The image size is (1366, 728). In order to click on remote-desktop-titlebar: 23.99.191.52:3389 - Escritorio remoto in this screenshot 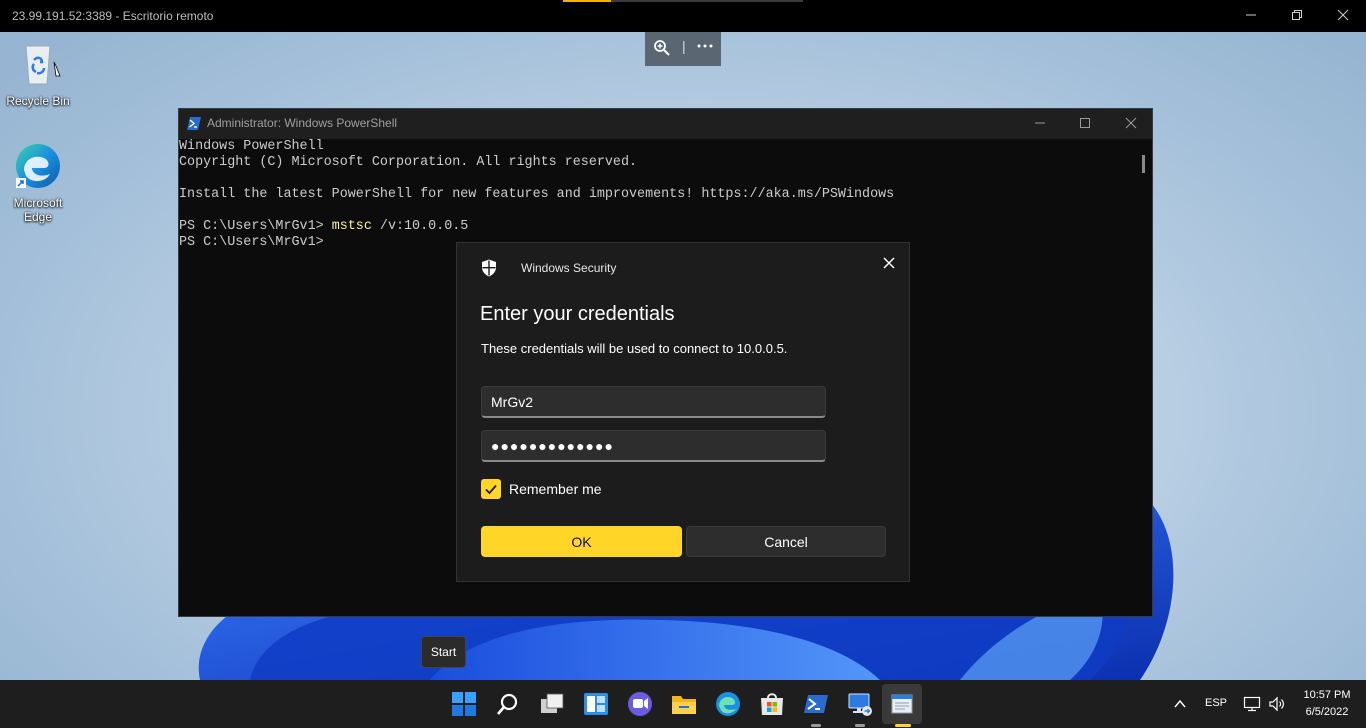, I will do `click(683, 16)`.